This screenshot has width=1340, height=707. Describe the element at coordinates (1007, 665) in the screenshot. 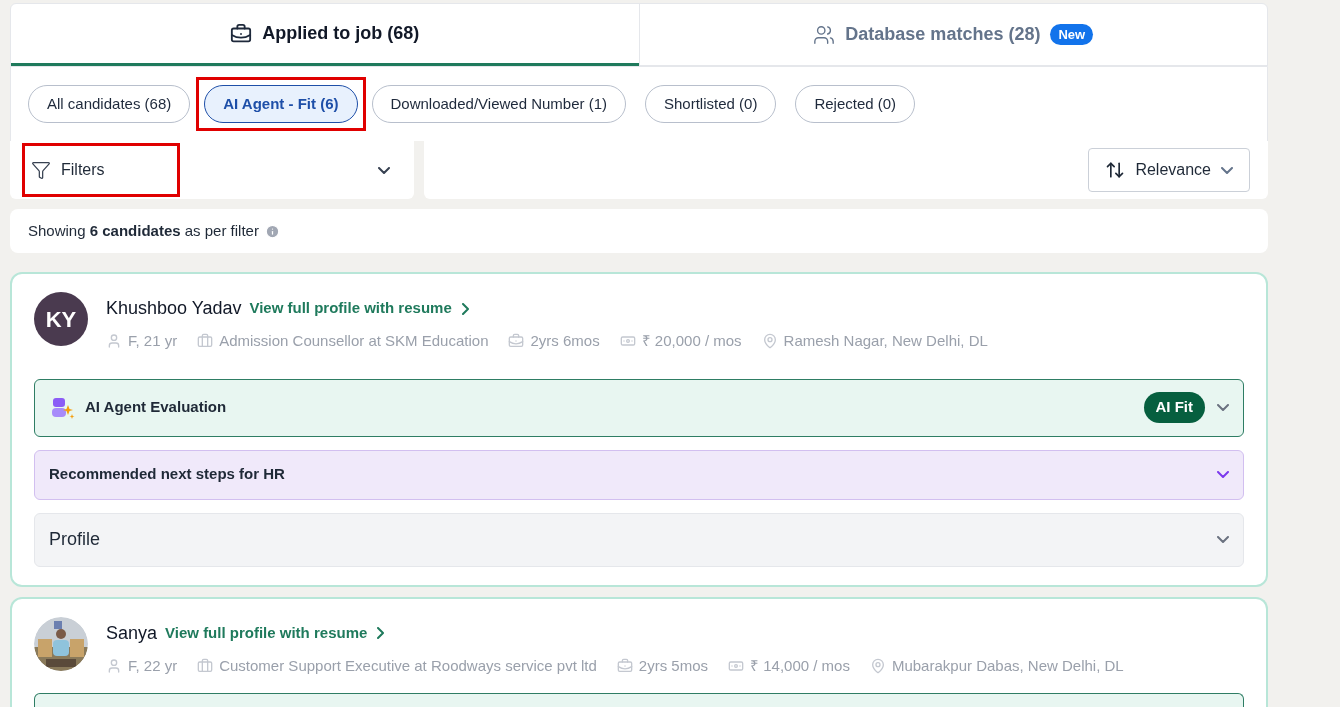

I see `meta-text: Mubarakpur Dabas, New Delhi, DL` at that location.